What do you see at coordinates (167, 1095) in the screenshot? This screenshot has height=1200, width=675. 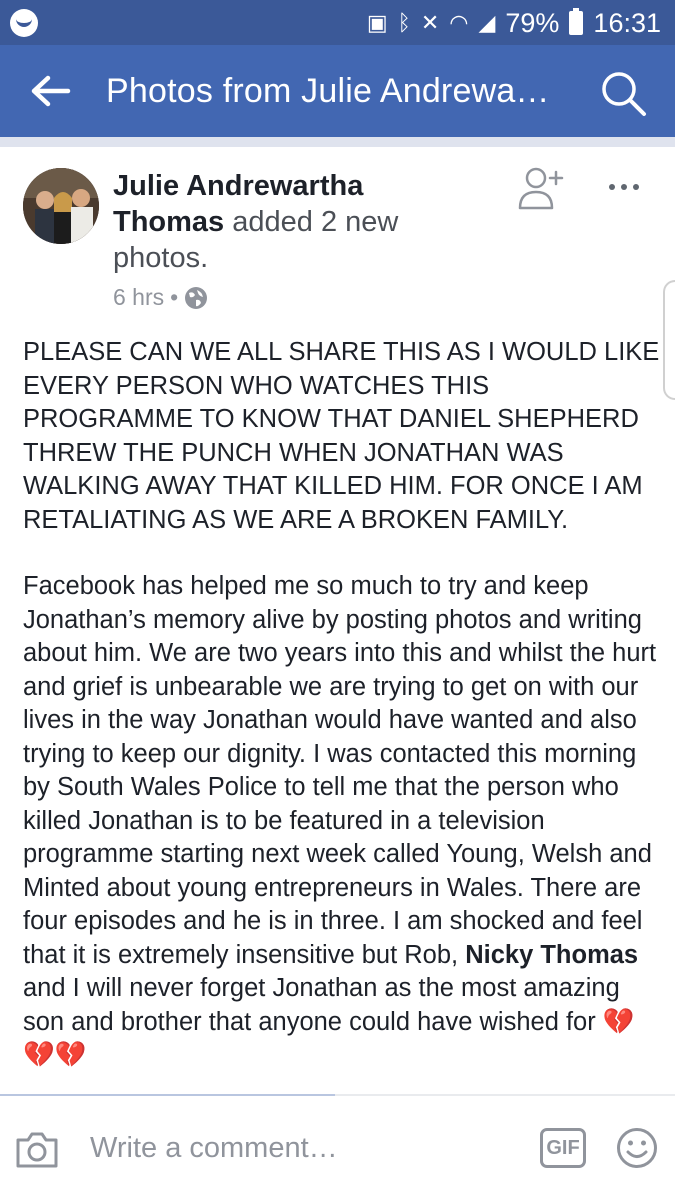 I see `comment-bar-accent` at bounding box center [167, 1095].